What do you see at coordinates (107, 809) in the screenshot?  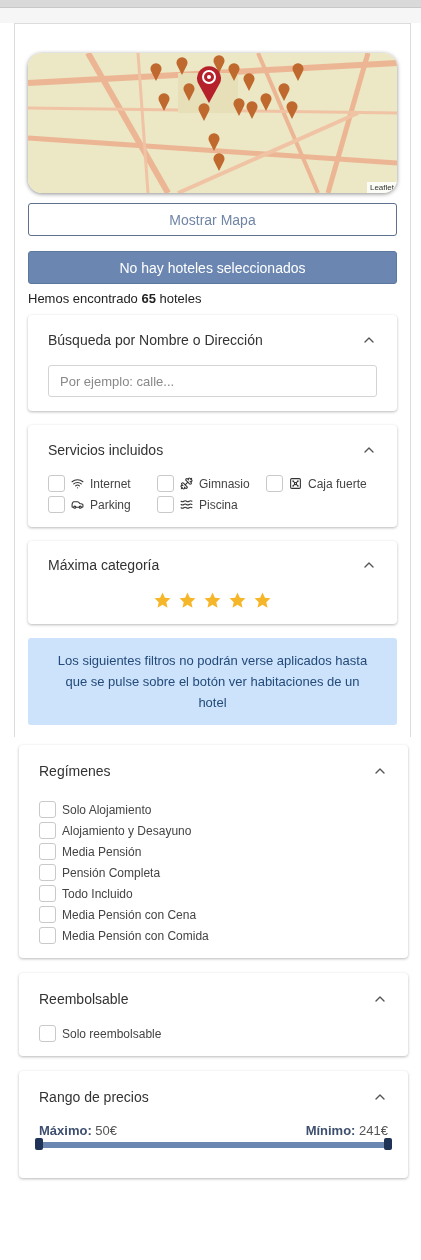 I see `option-label: Solo Alojamiento` at bounding box center [107, 809].